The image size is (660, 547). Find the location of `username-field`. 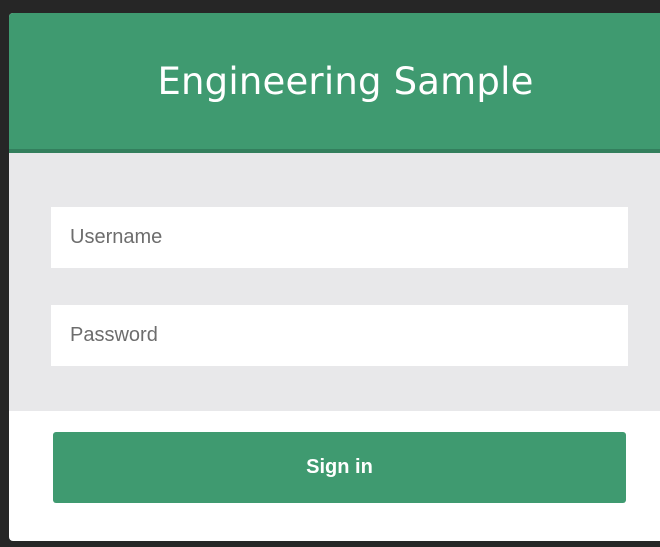

username-field is located at coordinates (339, 237).